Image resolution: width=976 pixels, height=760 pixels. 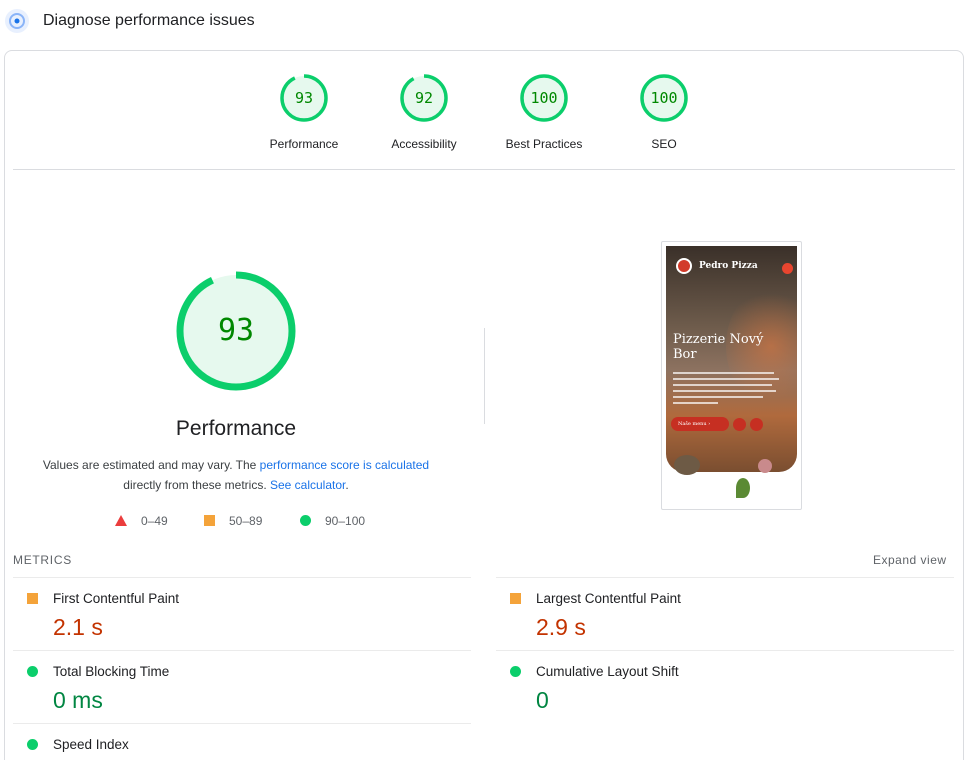 I want to click on gauge-score: 93, so click(x=304, y=98).